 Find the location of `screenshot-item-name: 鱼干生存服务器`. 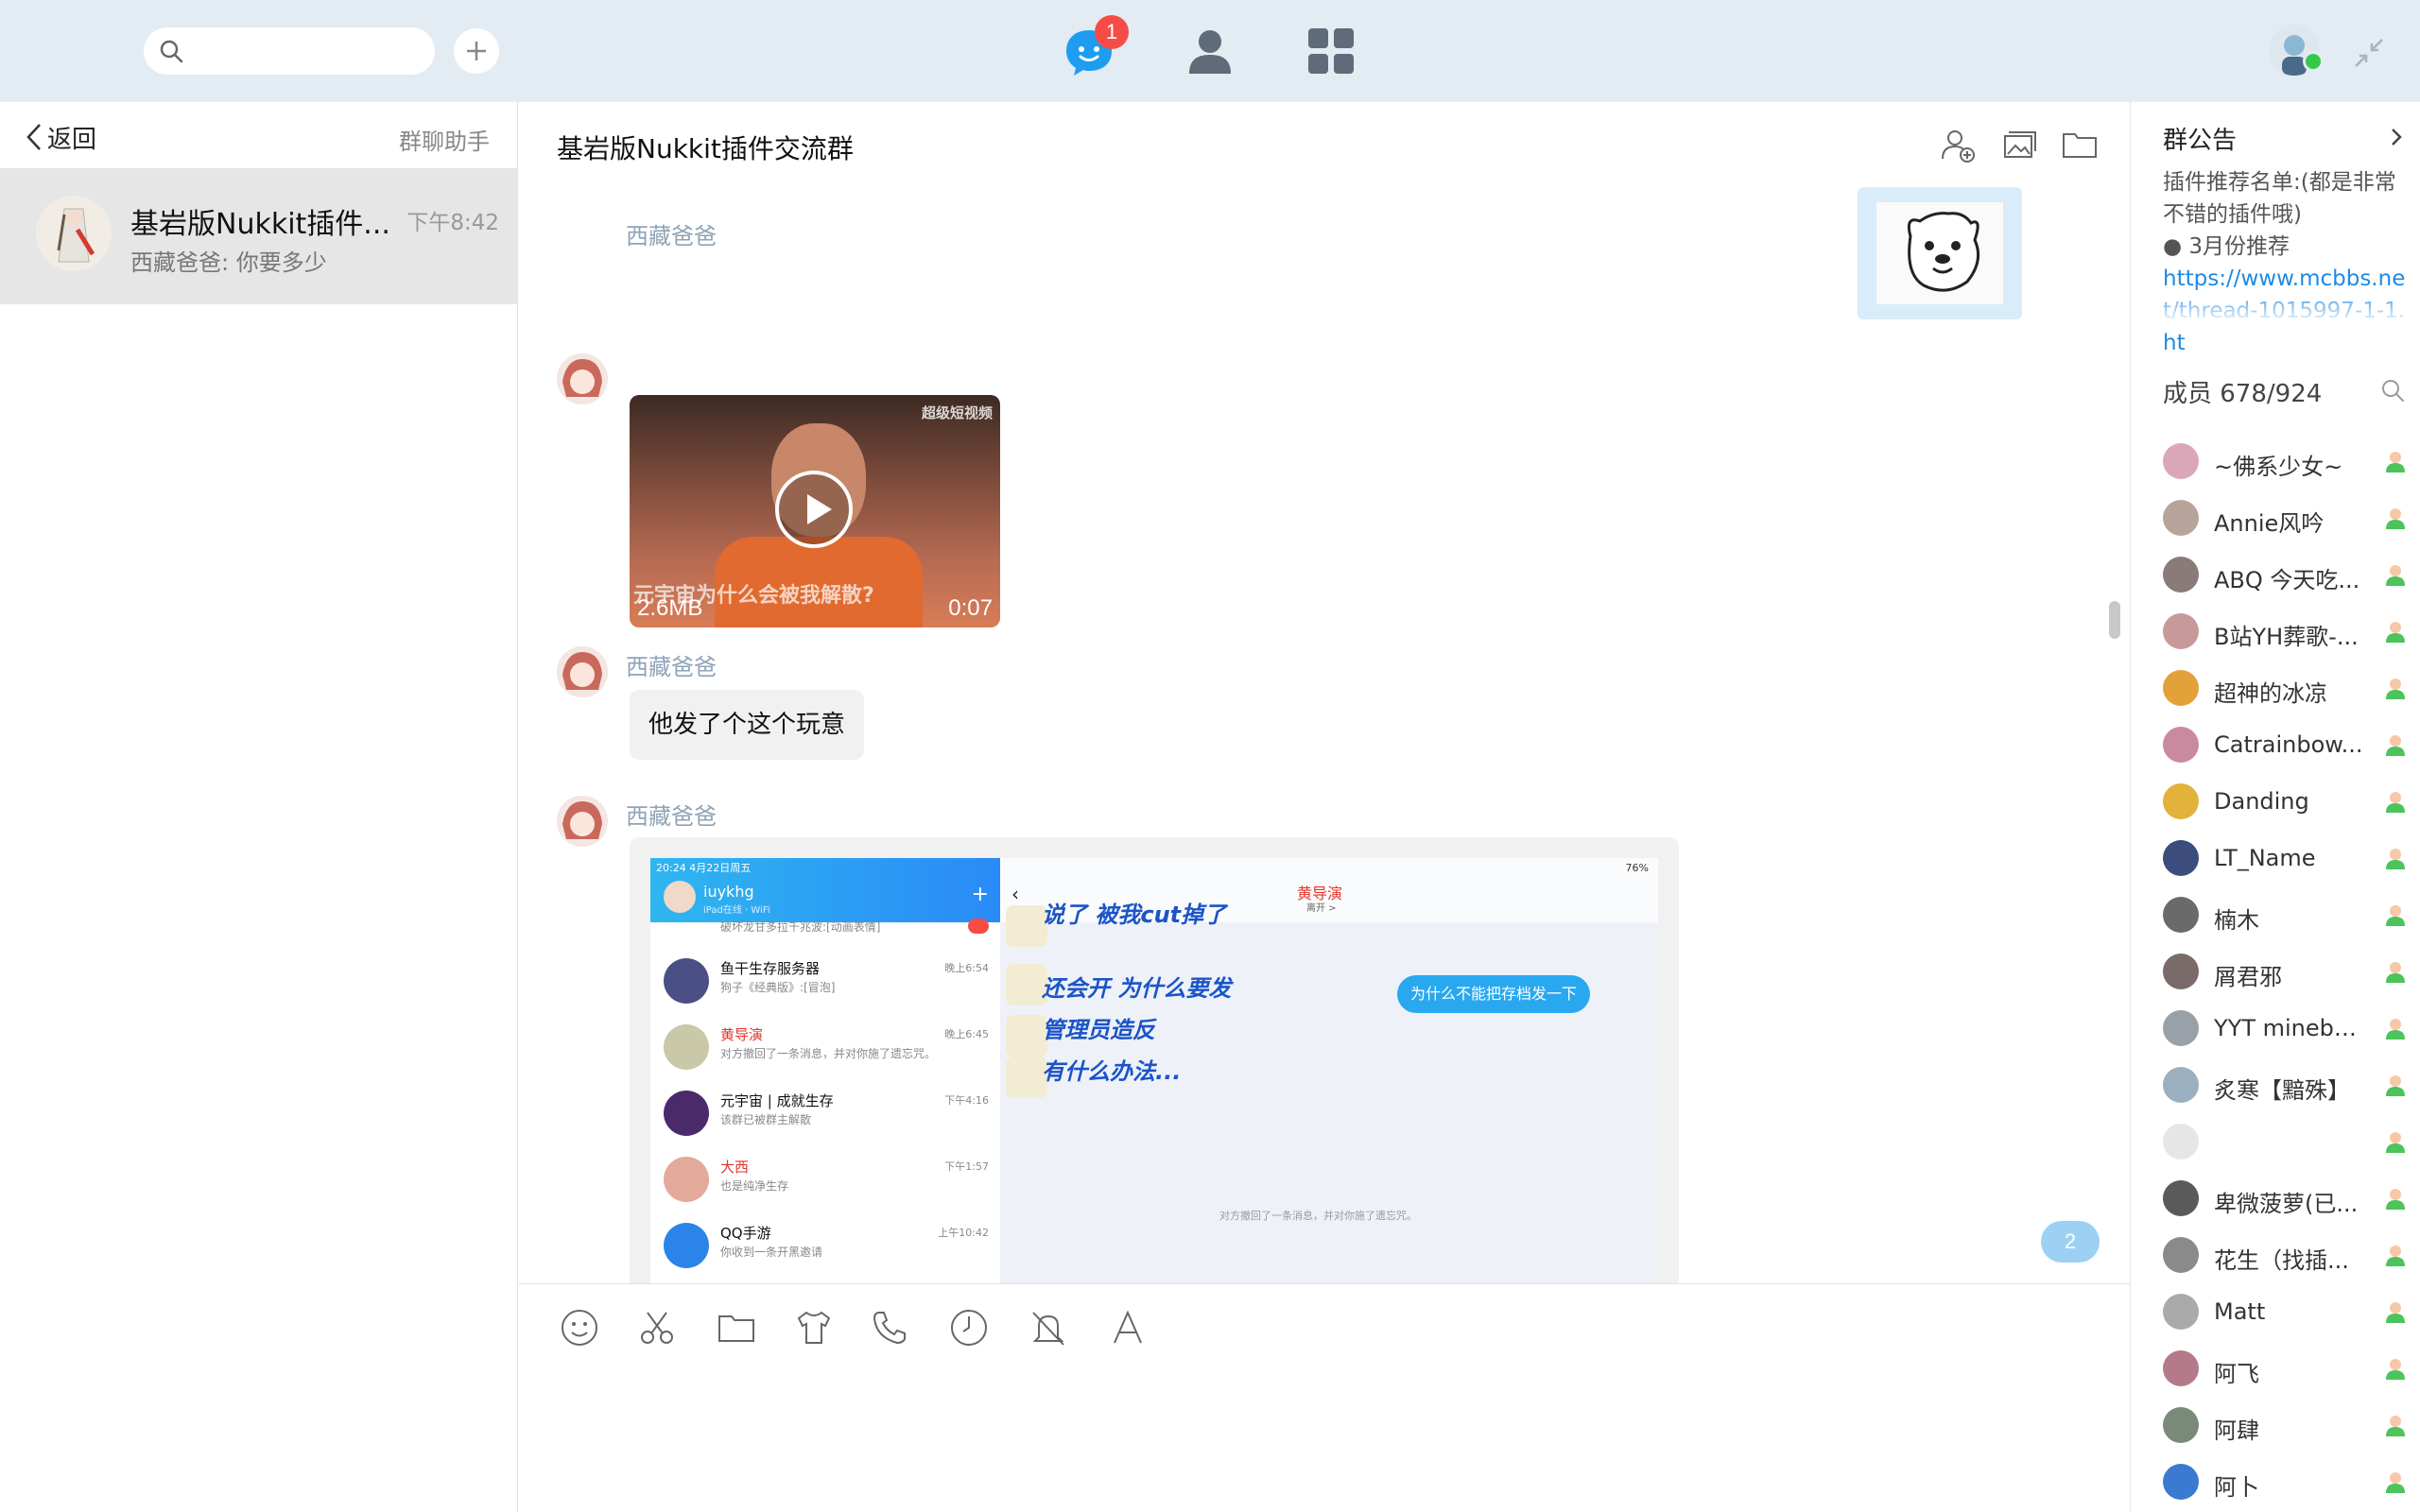

screenshot-item-name: 鱼干生存服务器 is located at coordinates (770, 968).